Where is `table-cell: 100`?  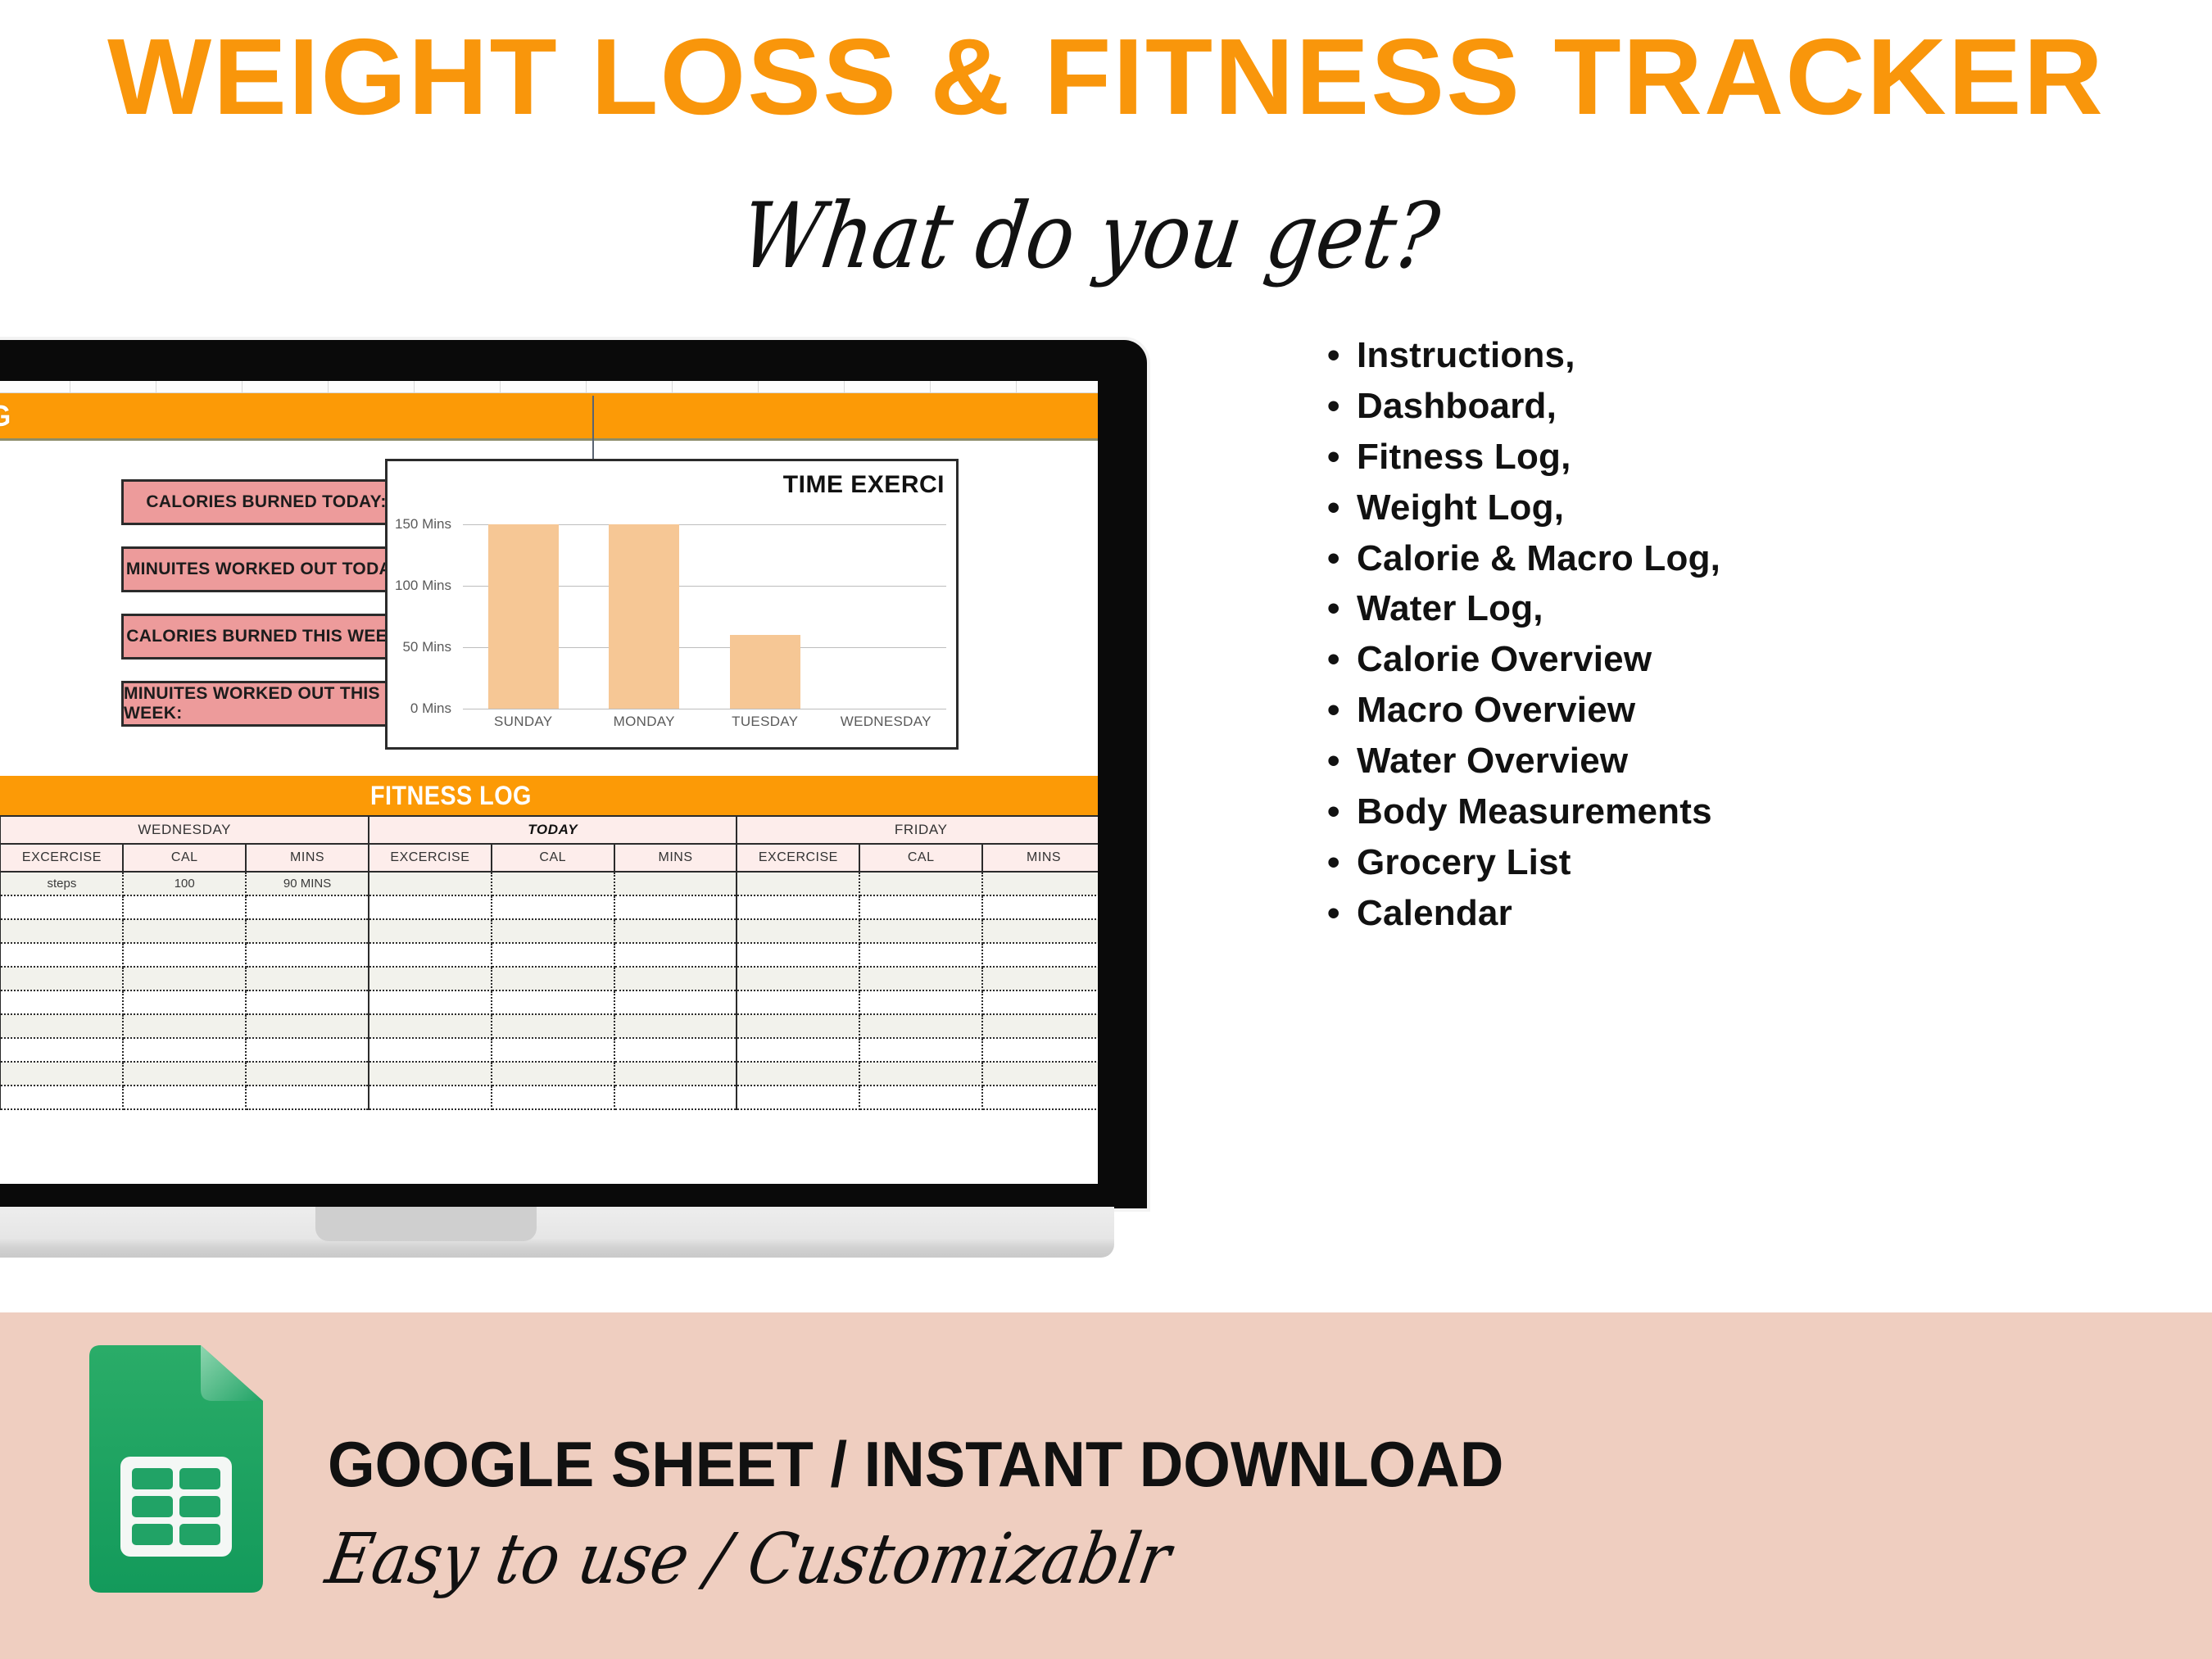 table-cell: 100 is located at coordinates (184, 883).